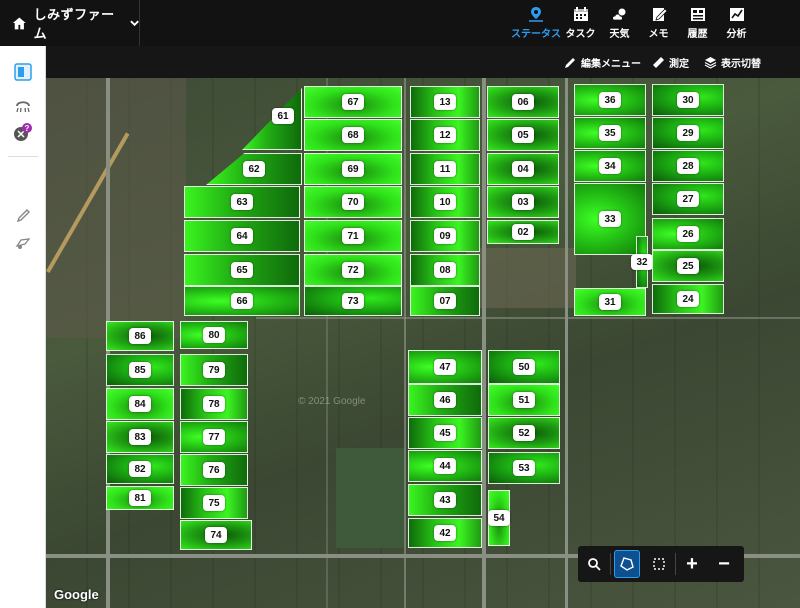 The image size is (800, 608). Describe the element at coordinates (619, 23) in the screenshot. I see `nav-weather: 天気` at that location.